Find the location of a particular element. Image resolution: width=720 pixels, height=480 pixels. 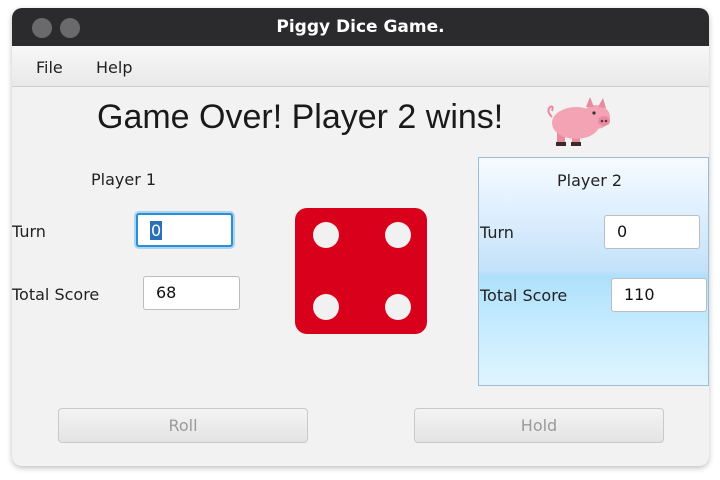

menu-bar: File Help is located at coordinates (360, 66).